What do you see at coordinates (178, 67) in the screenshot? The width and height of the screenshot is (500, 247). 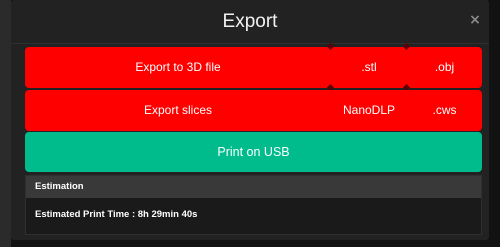 I see `export-3d-file-button: Export to 3D file` at bounding box center [178, 67].